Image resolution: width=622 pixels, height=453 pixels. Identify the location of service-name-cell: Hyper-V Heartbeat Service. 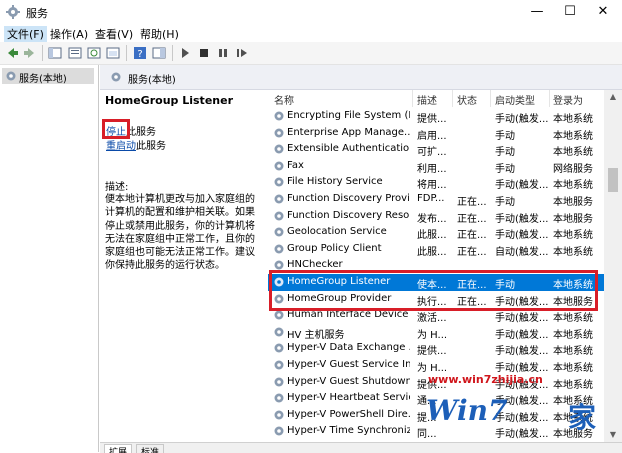
(348, 398).